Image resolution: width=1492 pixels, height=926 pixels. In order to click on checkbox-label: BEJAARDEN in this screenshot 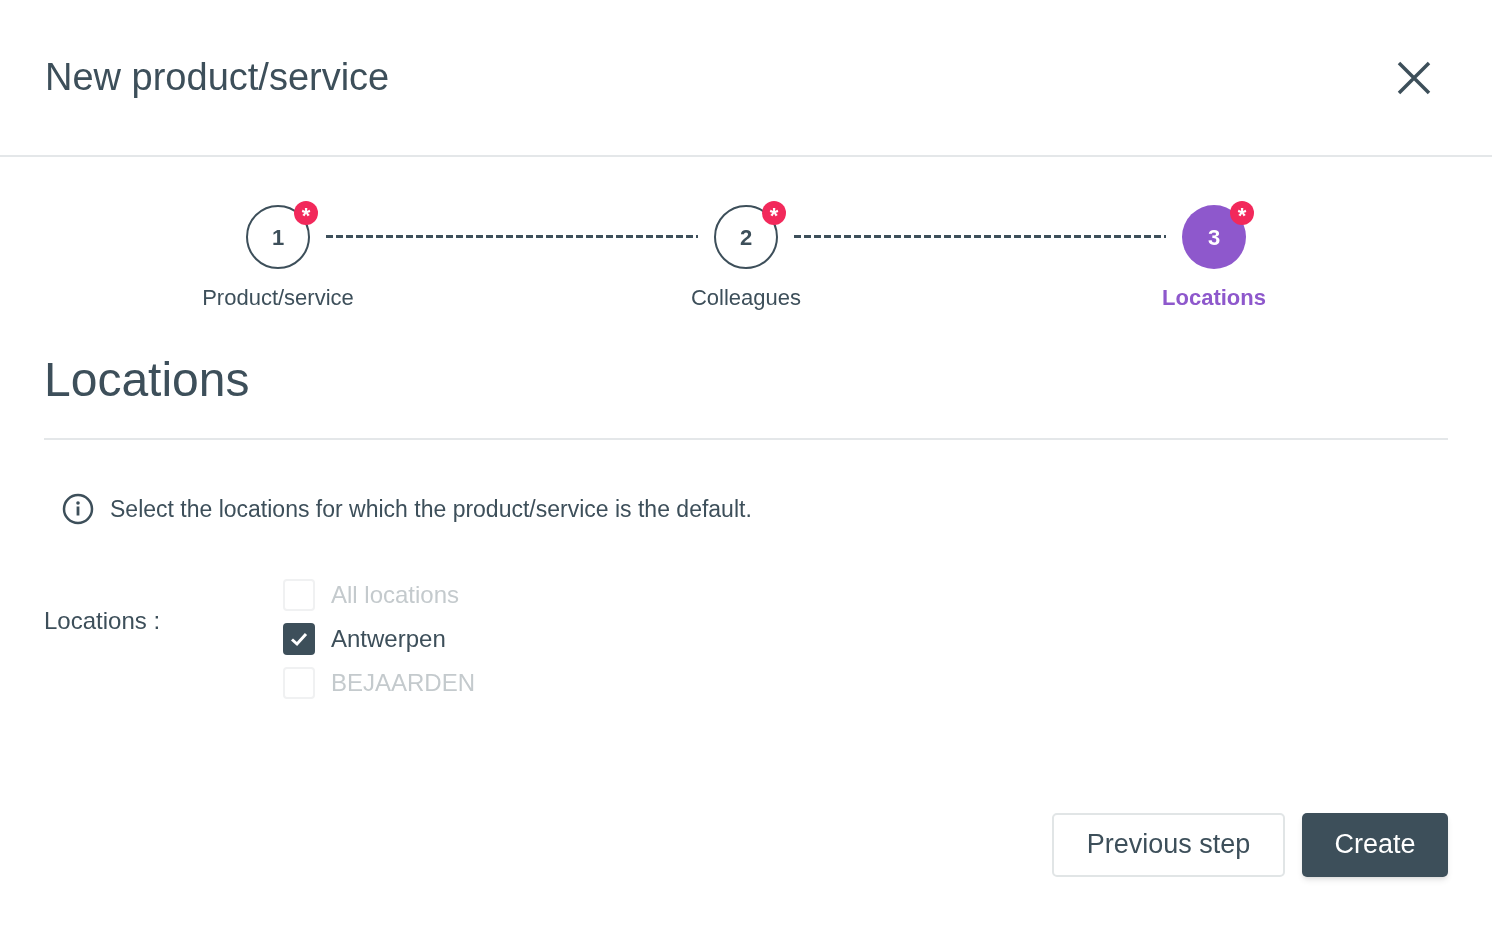, I will do `click(403, 682)`.